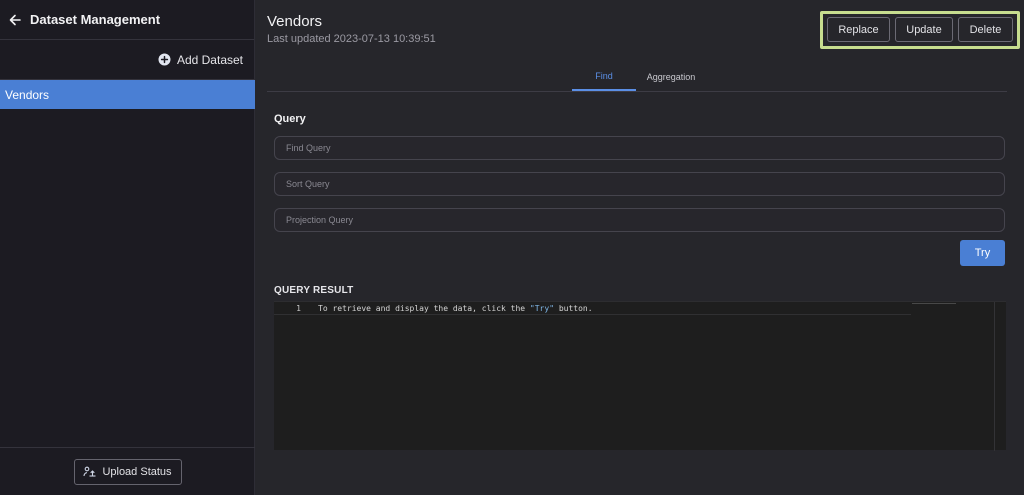 This screenshot has height=495, width=1024. What do you see at coordinates (671, 76) in the screenshot?
I see `tab-aggregation: Aggregation` at bounding box center [671, 76].